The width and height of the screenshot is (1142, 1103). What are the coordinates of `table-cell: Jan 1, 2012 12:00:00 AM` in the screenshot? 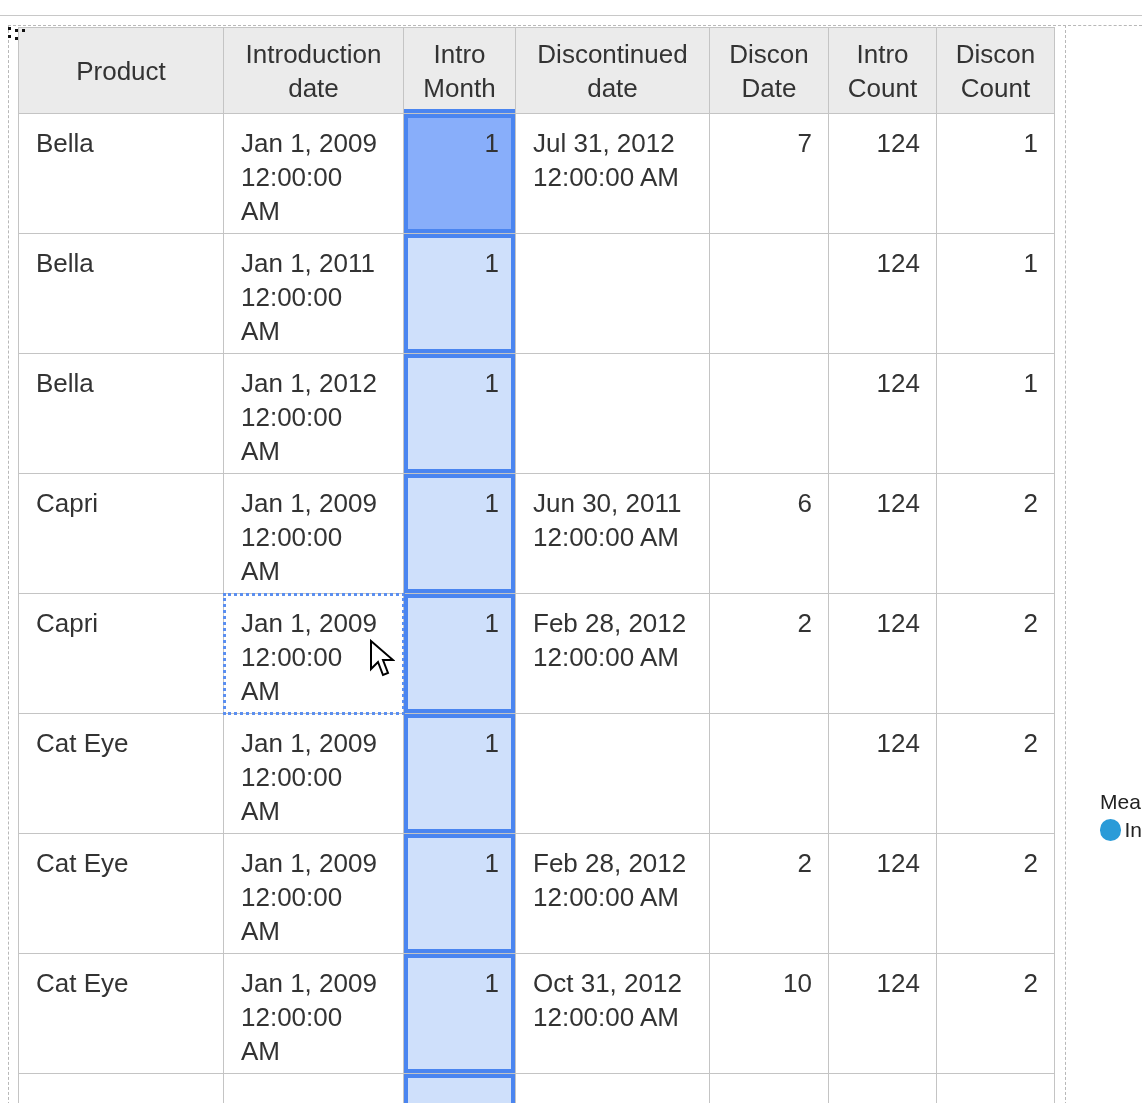 It's located at (313, 413).